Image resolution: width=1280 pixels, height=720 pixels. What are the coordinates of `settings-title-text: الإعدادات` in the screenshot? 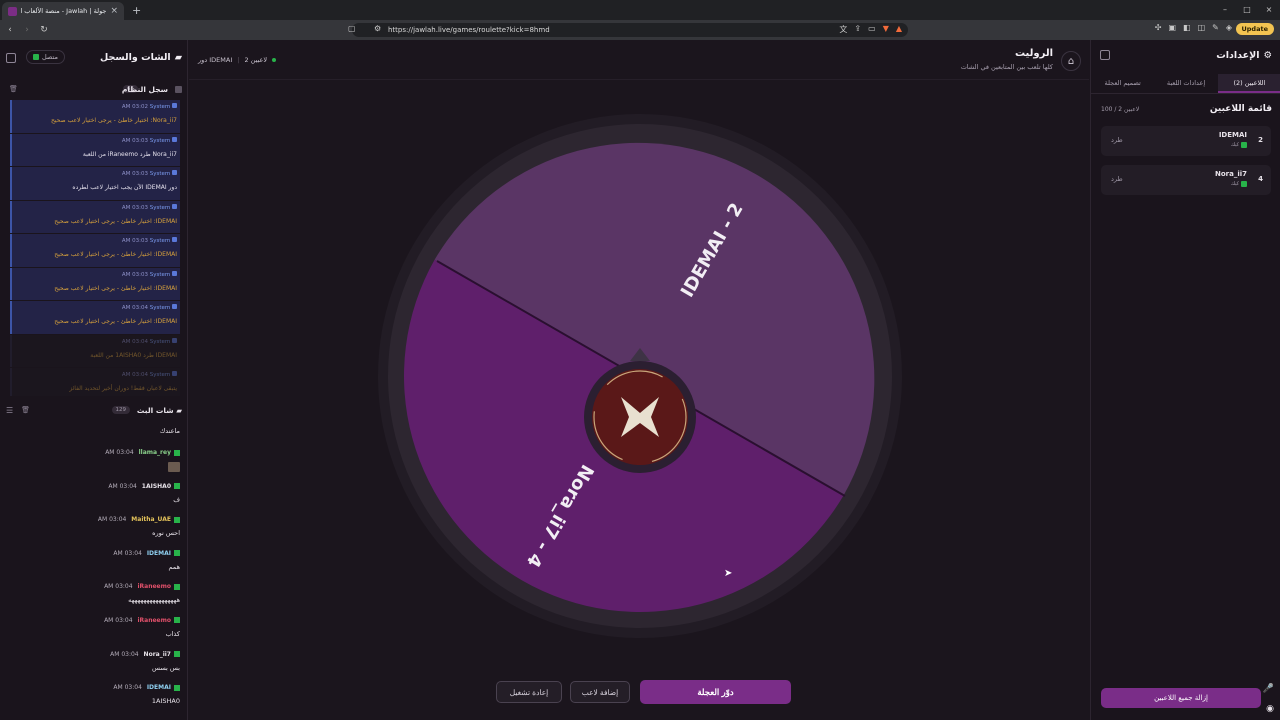 It's located at (1238, 55).